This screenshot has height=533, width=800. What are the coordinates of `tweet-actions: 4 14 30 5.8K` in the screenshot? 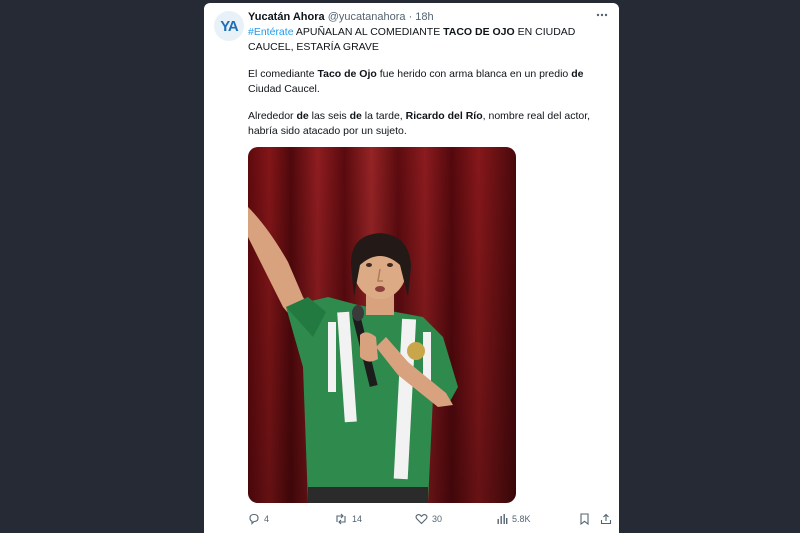 It's located at (433, 521).